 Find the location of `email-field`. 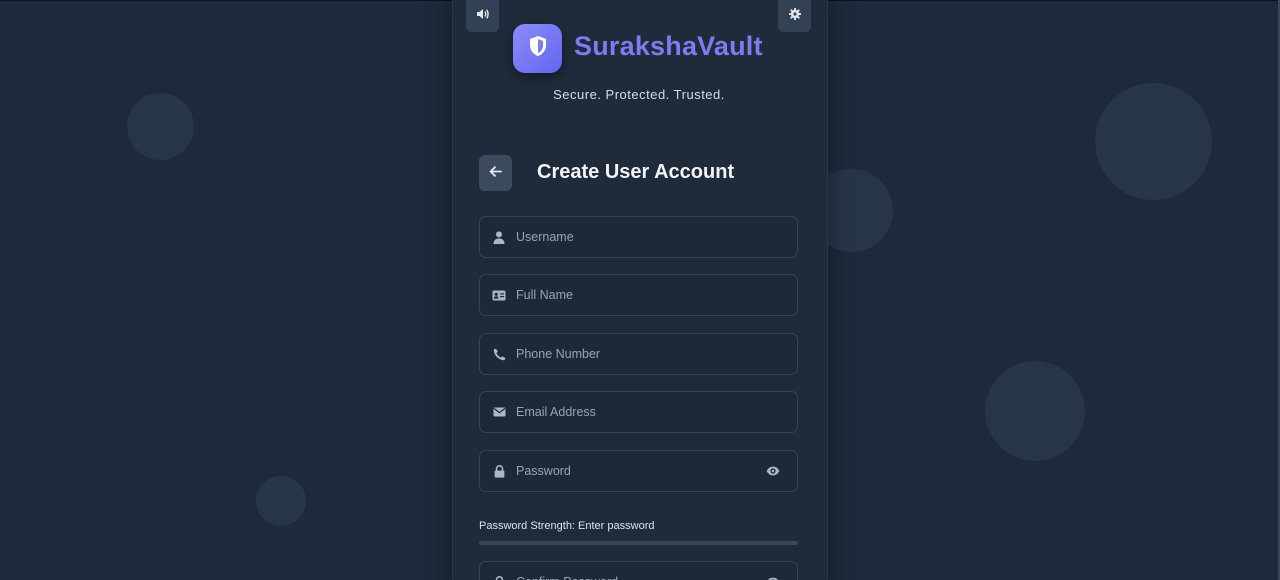

email-field is located at coordinates (638, 412).